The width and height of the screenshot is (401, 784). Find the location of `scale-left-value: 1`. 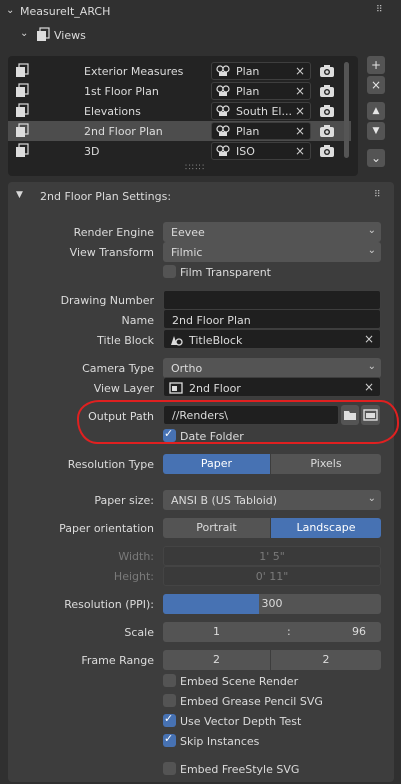

scale-left-value: 1 is located at coordinates (216, 632).